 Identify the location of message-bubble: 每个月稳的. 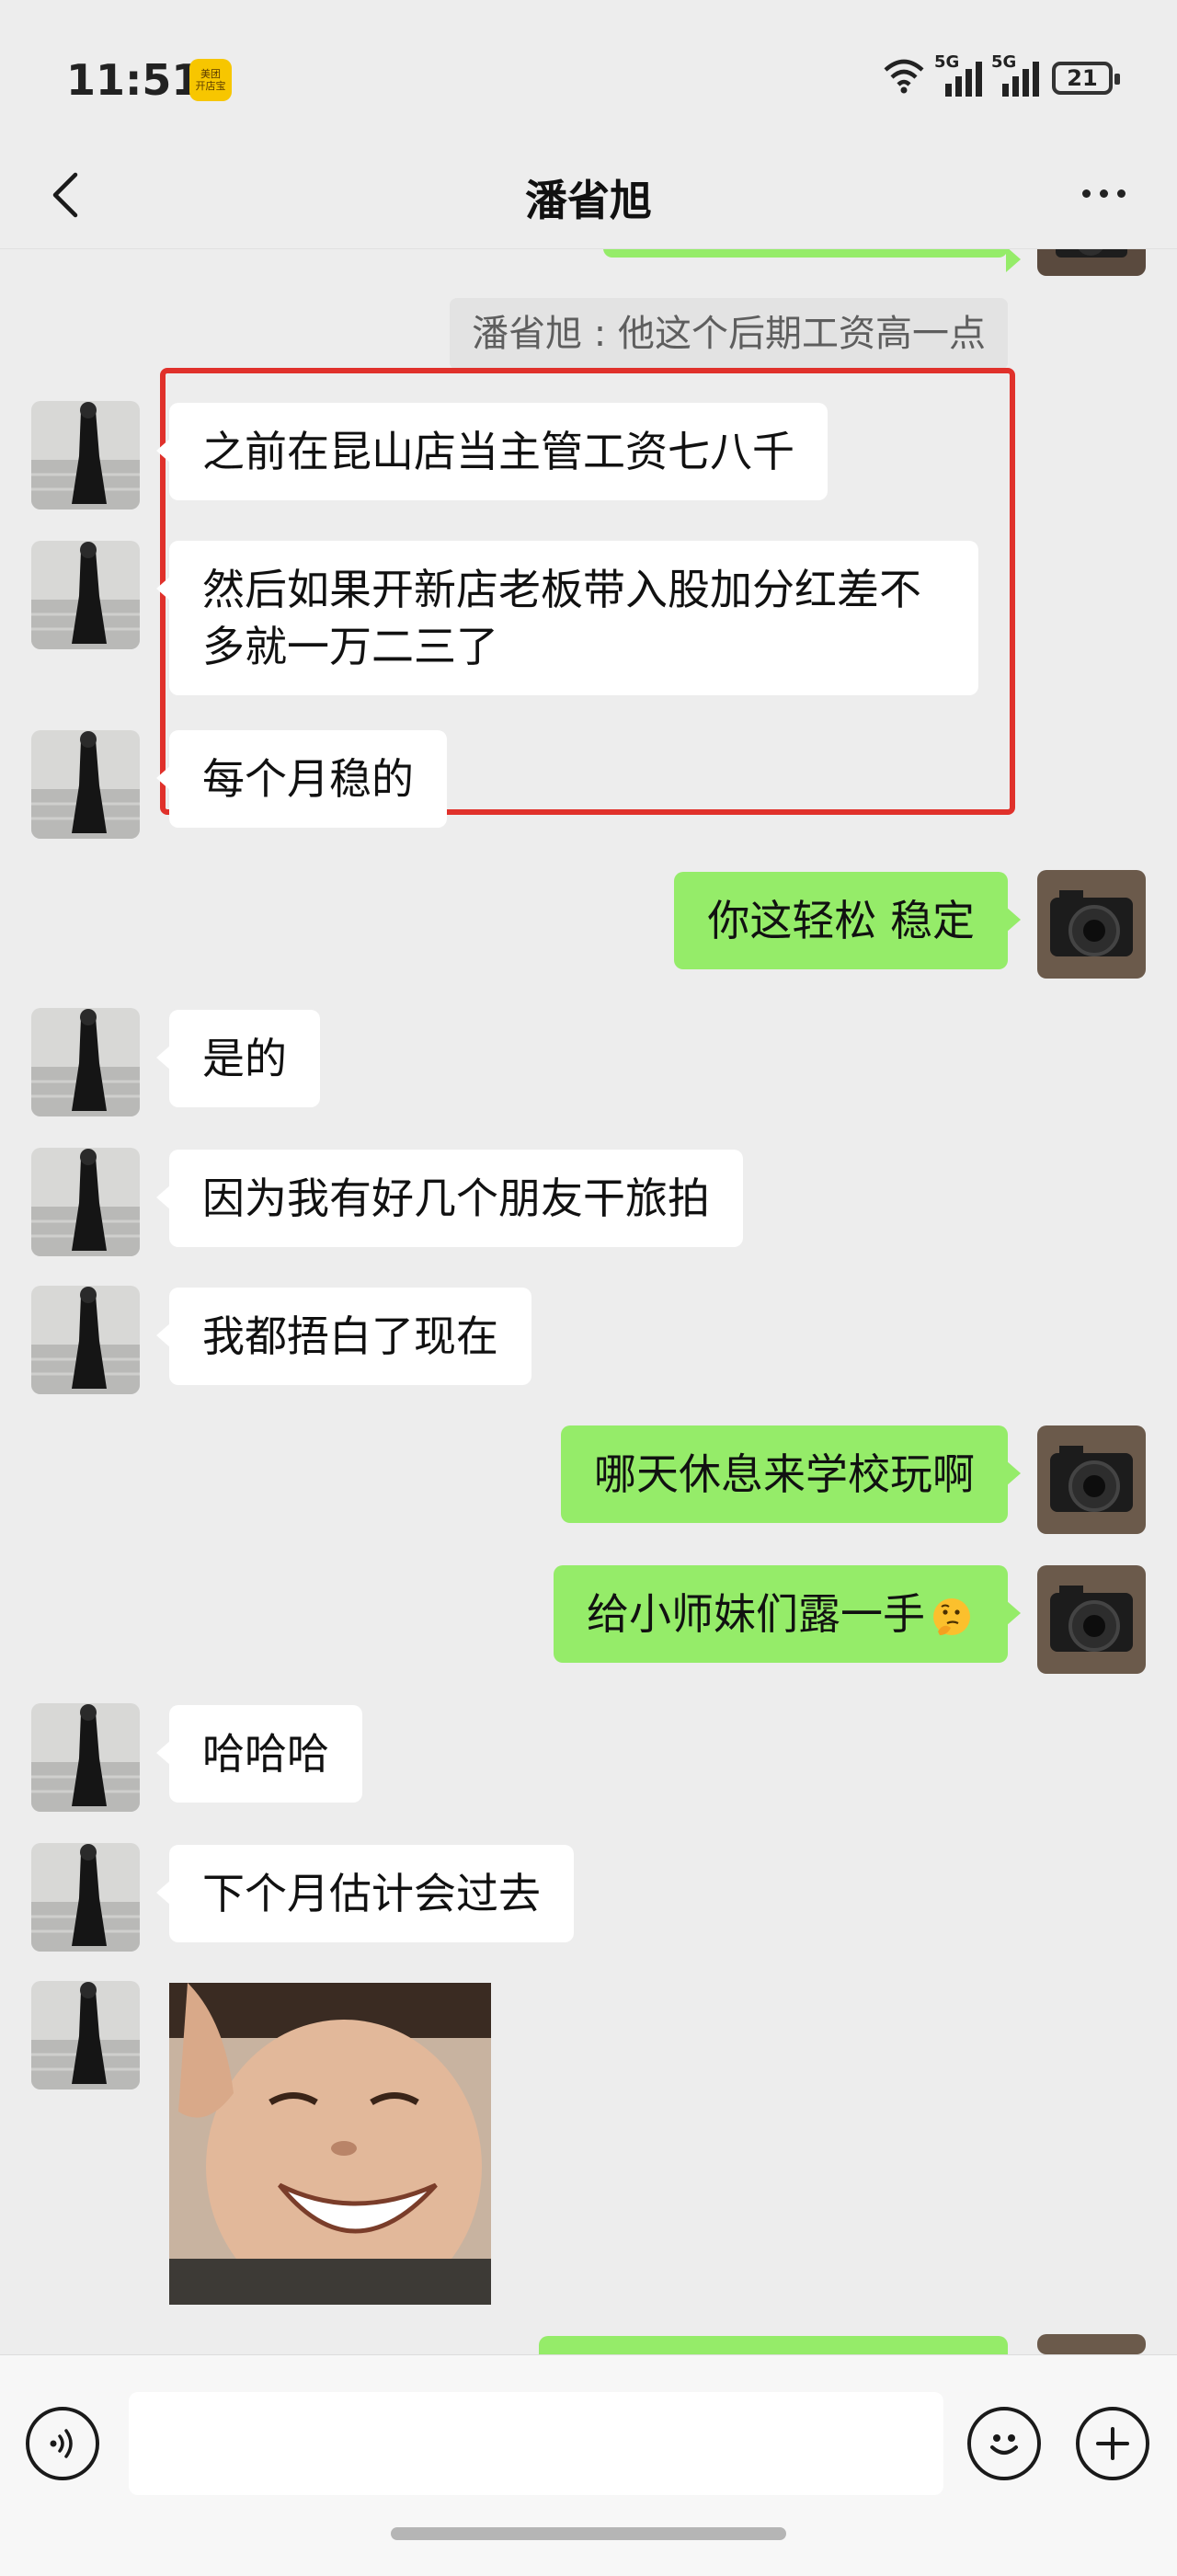
(301, 779).